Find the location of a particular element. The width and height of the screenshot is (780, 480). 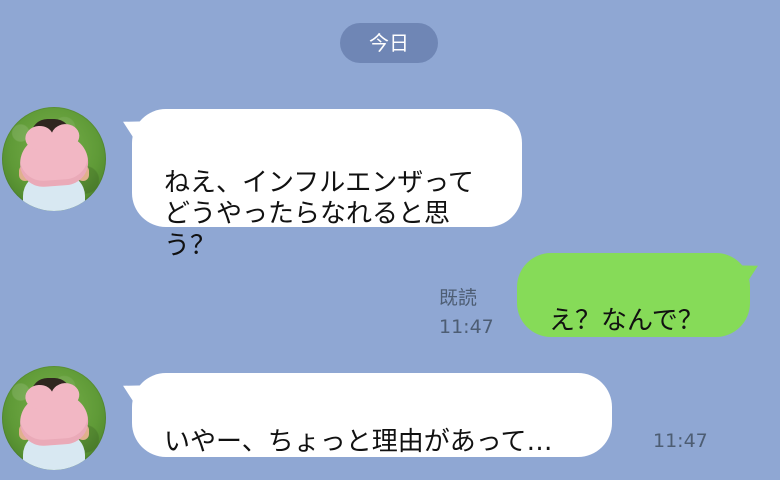

message-text: ねえ、インフルエンザって どうやったらなれると思う？ is located at coordinates (319, 214).